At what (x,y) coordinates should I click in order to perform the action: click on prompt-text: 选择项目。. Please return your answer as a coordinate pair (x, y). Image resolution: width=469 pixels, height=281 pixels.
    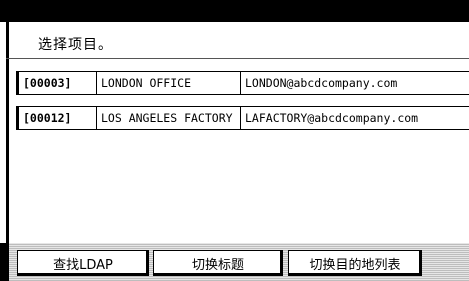
    Looking at the image, I should click on (75, 45).